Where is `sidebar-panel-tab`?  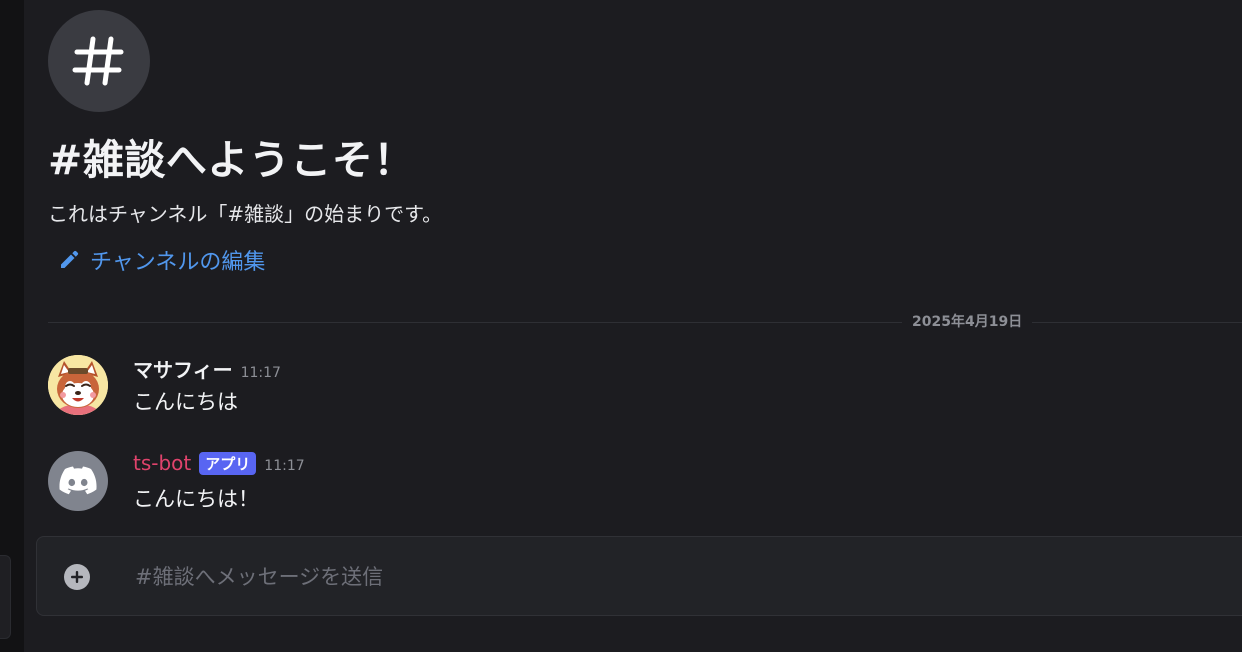 sidebar-panel-tab is located at coordinates (5, 597).